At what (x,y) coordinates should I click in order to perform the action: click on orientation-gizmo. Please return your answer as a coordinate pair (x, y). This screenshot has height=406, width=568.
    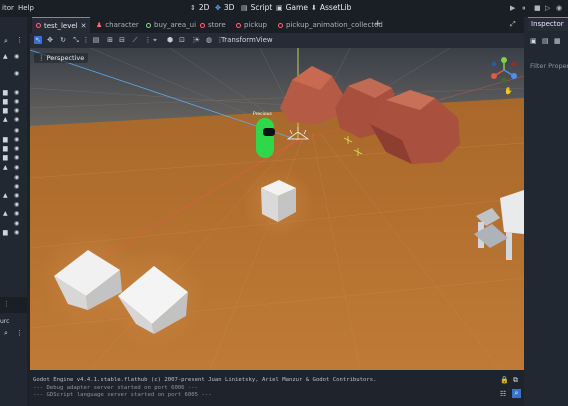
    Looking at the image, I should click on (504, 70).